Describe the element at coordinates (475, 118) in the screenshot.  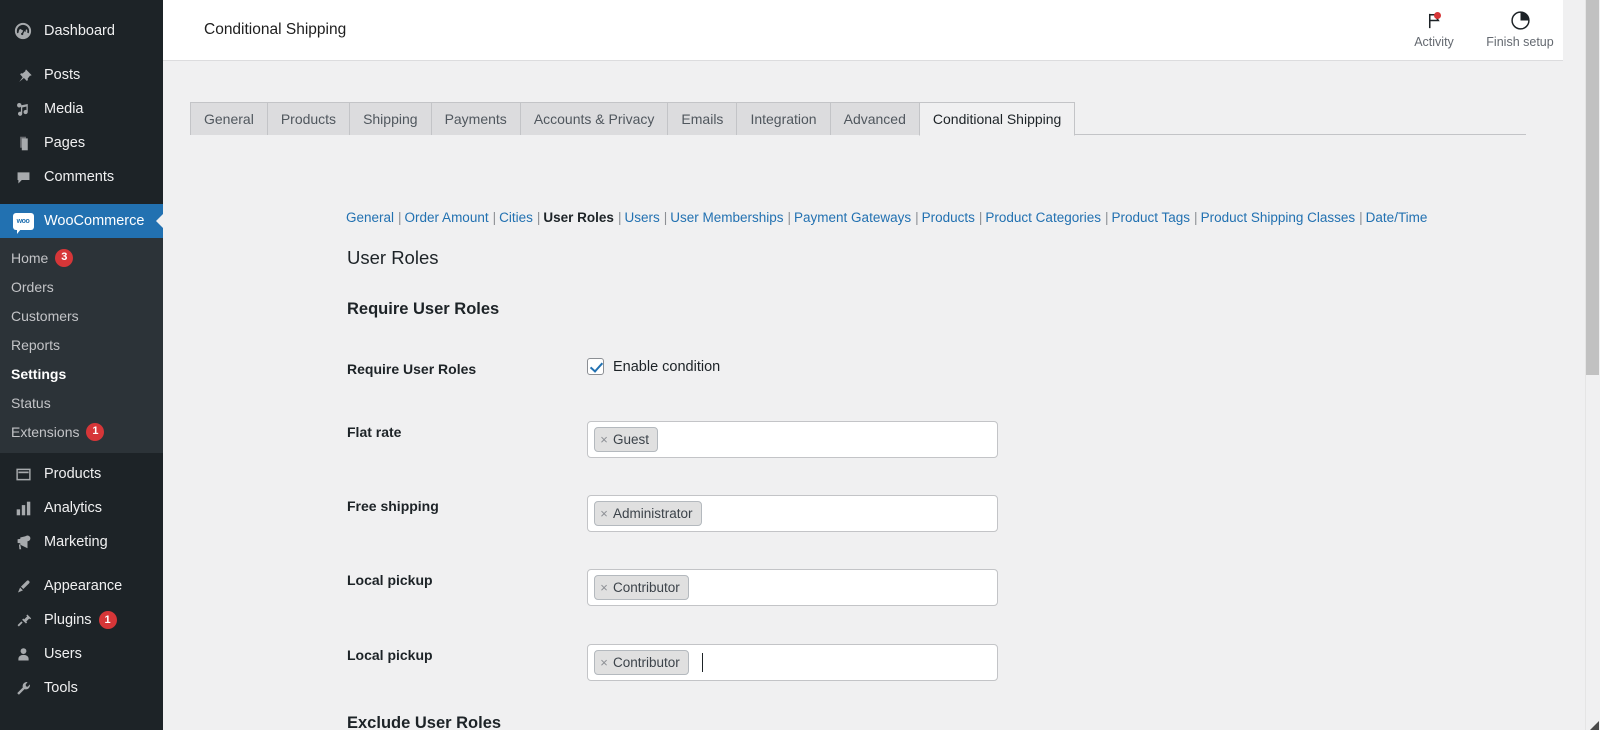
I see `tab-payments: Payments` at that location.